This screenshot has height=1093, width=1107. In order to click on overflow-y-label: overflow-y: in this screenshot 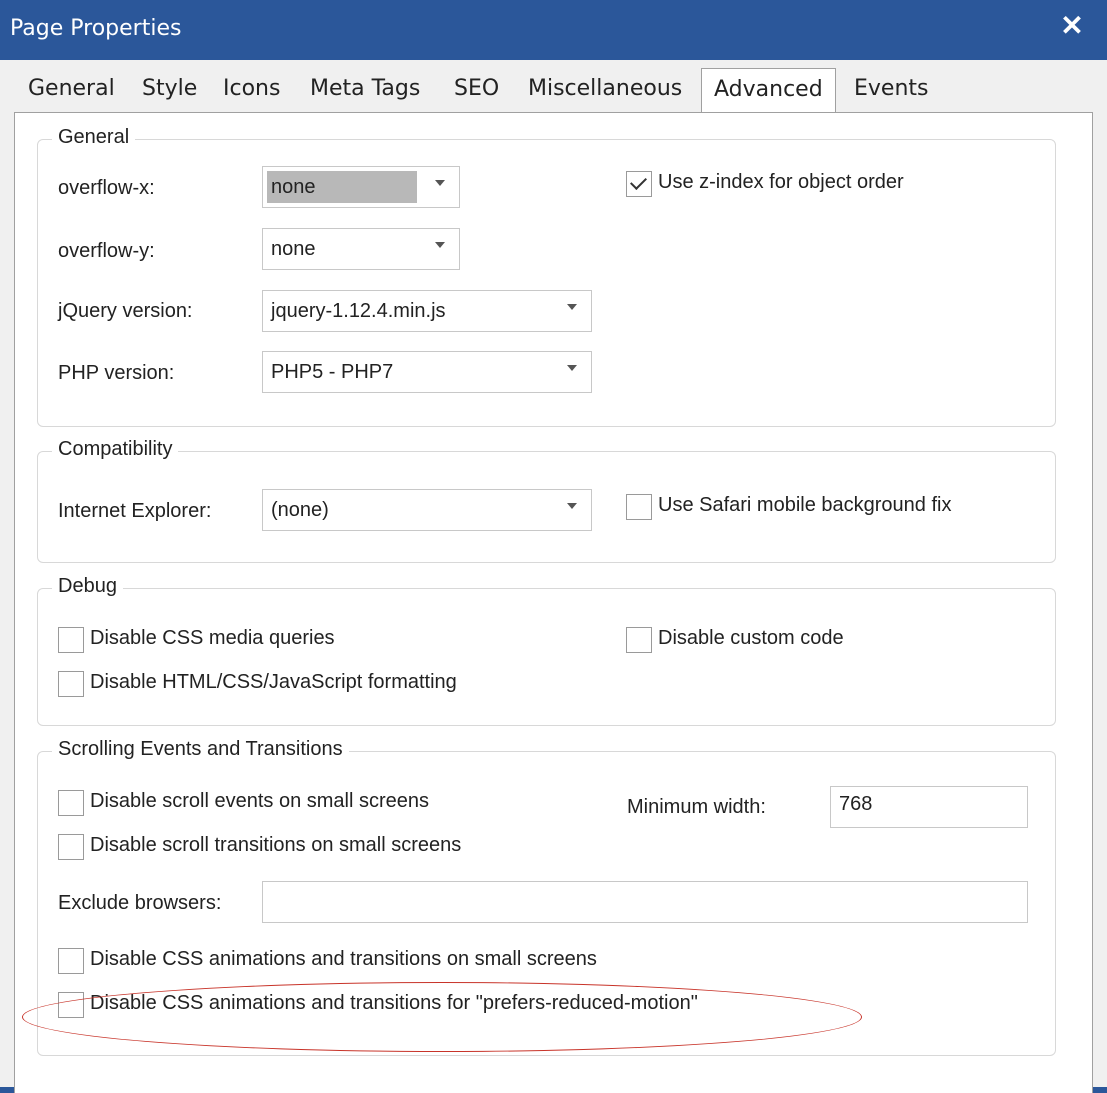, I will do `click(106, 251)`.